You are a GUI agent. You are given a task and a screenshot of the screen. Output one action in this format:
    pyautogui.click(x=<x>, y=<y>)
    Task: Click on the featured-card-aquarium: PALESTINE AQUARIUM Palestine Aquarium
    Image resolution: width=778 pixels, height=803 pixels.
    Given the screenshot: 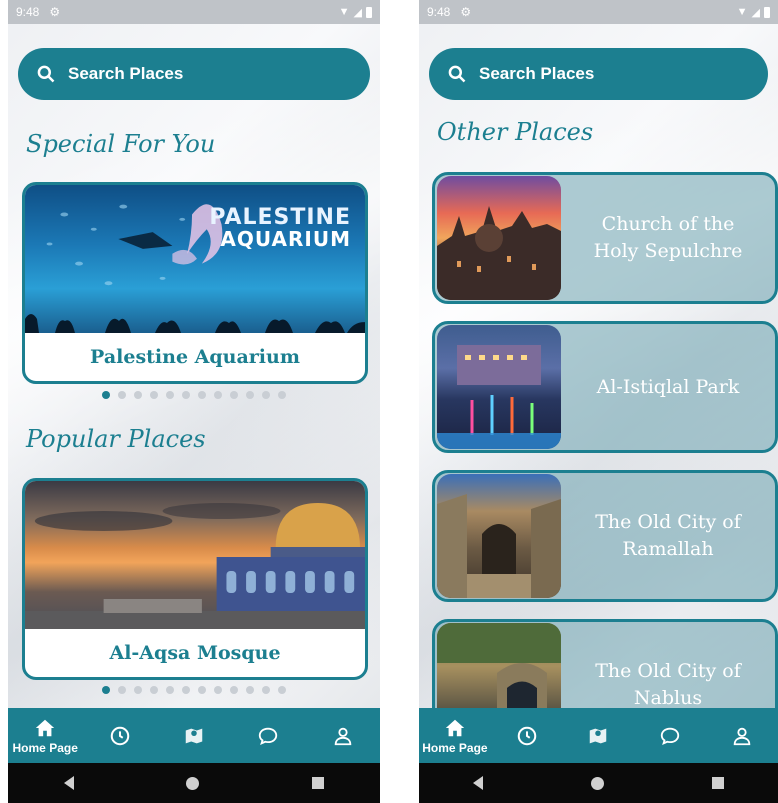 What is the action you would take?
    pyautogui.click(x=195, y=283)
    